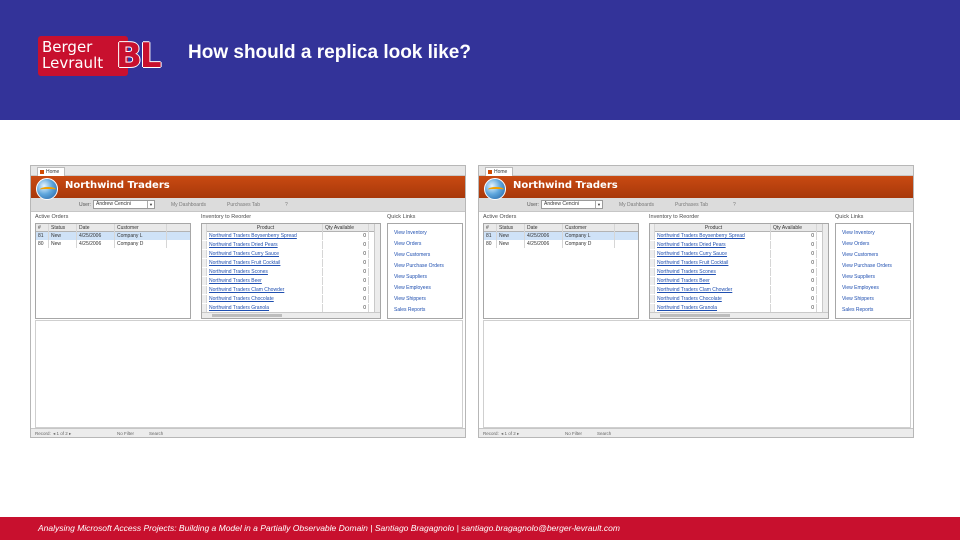  Describe the element at coordinates (100, 56) in the screenshot. I see `berger-levrault-logo: Berger Levrault BL` at that location.